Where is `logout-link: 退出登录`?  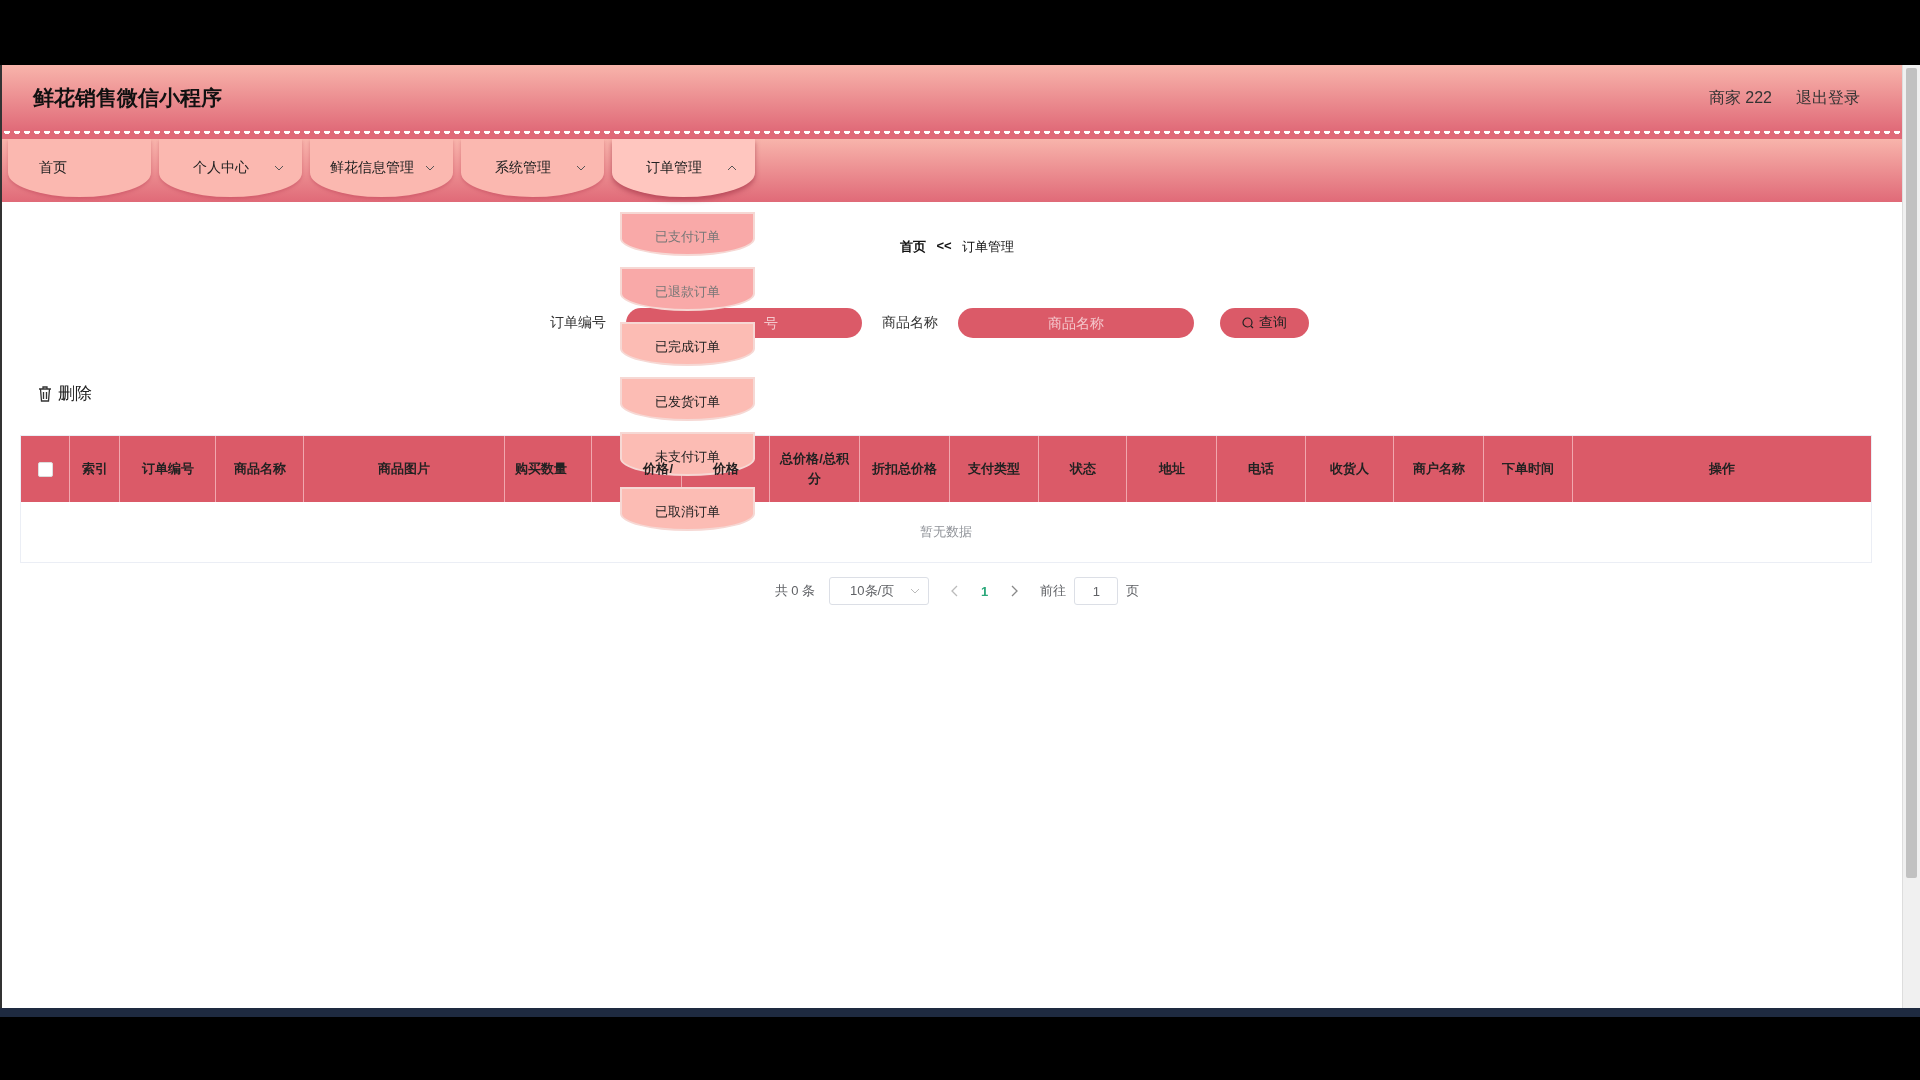 logout-link: 退出登录 is located at coordinates (1828, 98).